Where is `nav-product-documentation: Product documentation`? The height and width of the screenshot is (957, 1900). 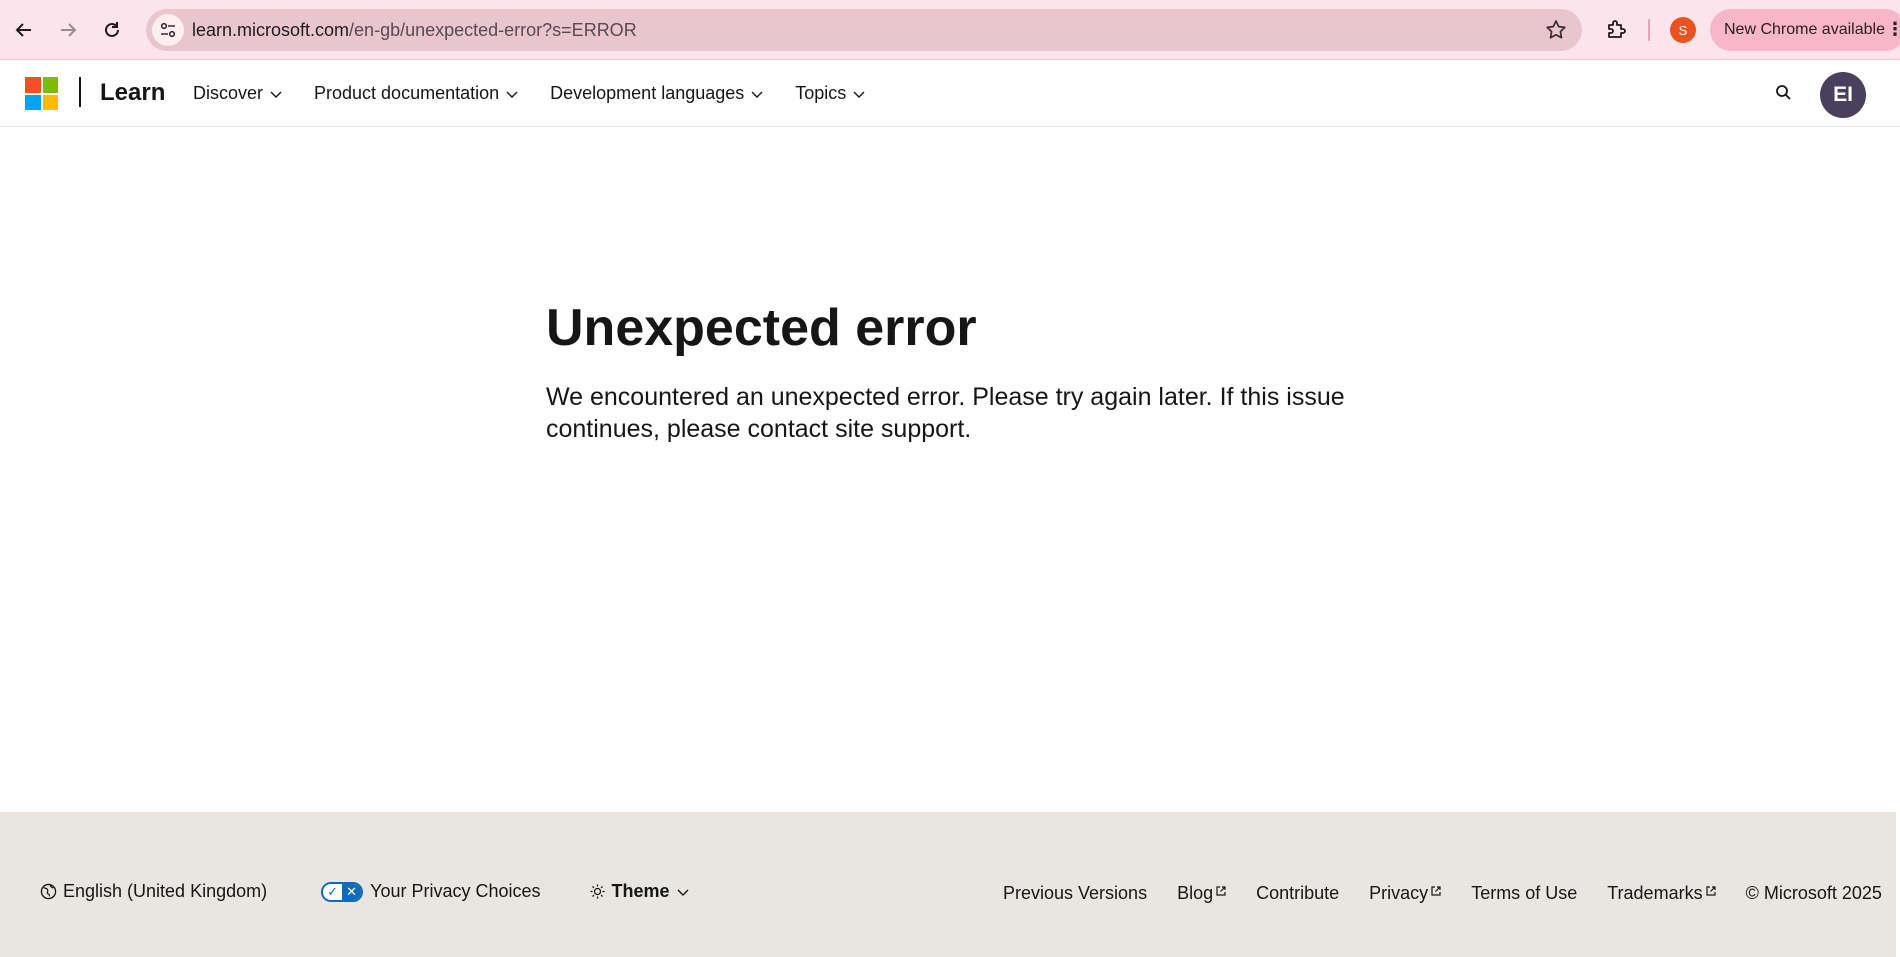
nav-product-documentation: Product documentation is located at coordinates (416, 93).